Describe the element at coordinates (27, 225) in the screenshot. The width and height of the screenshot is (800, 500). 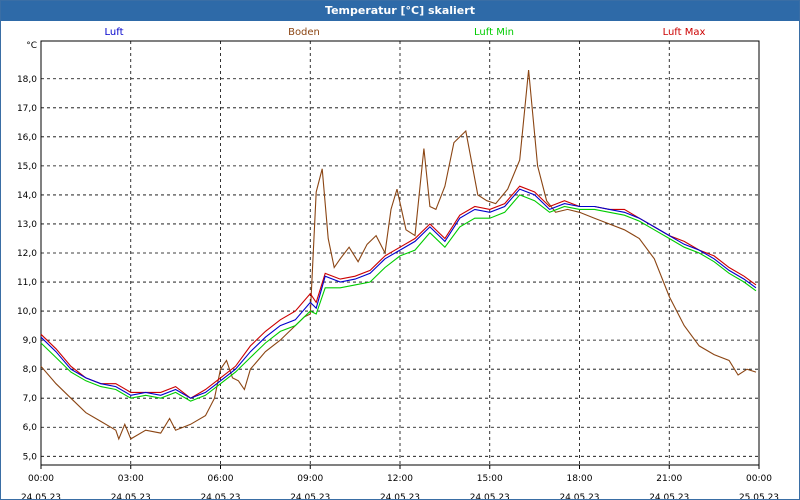
I see `y-tick-label: 13,0` at that location.